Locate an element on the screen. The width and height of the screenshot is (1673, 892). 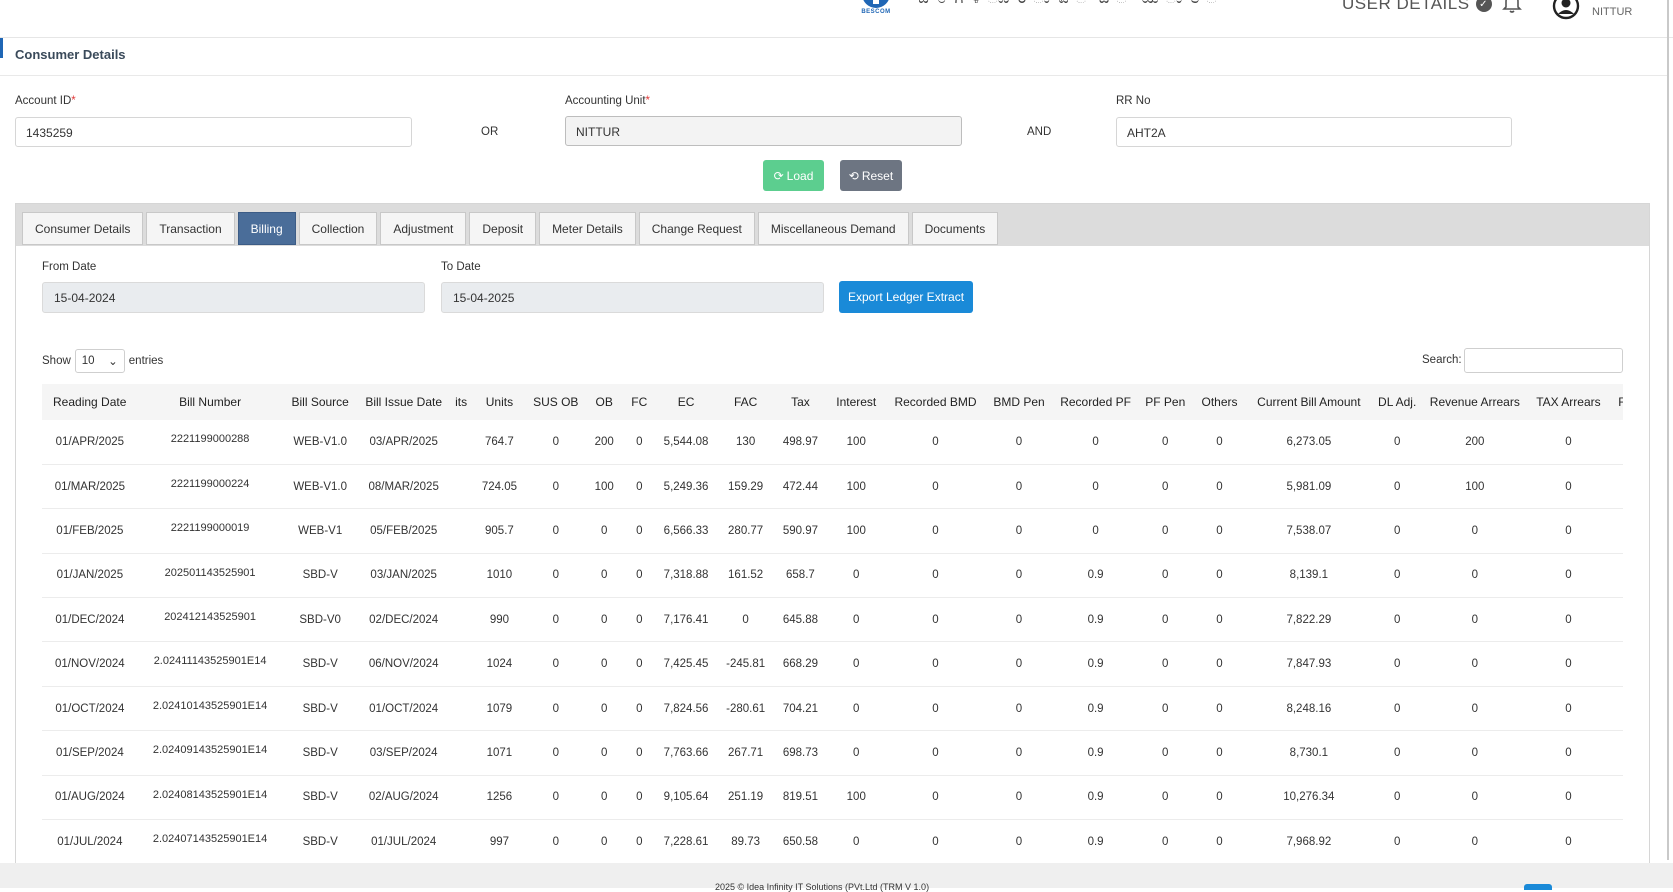
tab-consumer-details: Consumer Details is located at coordinates (83, 228).